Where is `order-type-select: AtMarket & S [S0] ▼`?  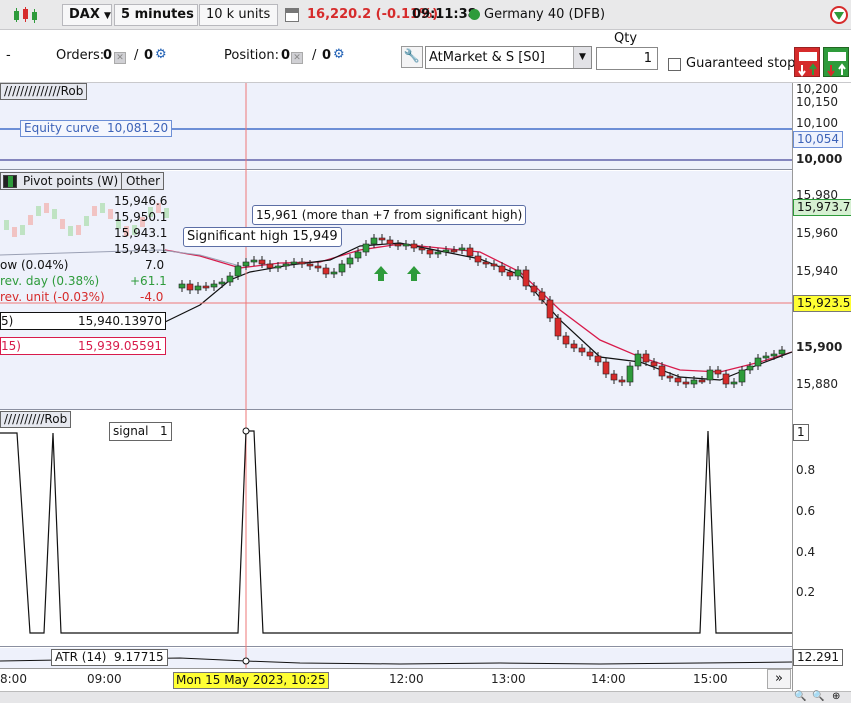 order-type-select: AtMarket & S [S0] ▼ is located at coordinates (508, 57).